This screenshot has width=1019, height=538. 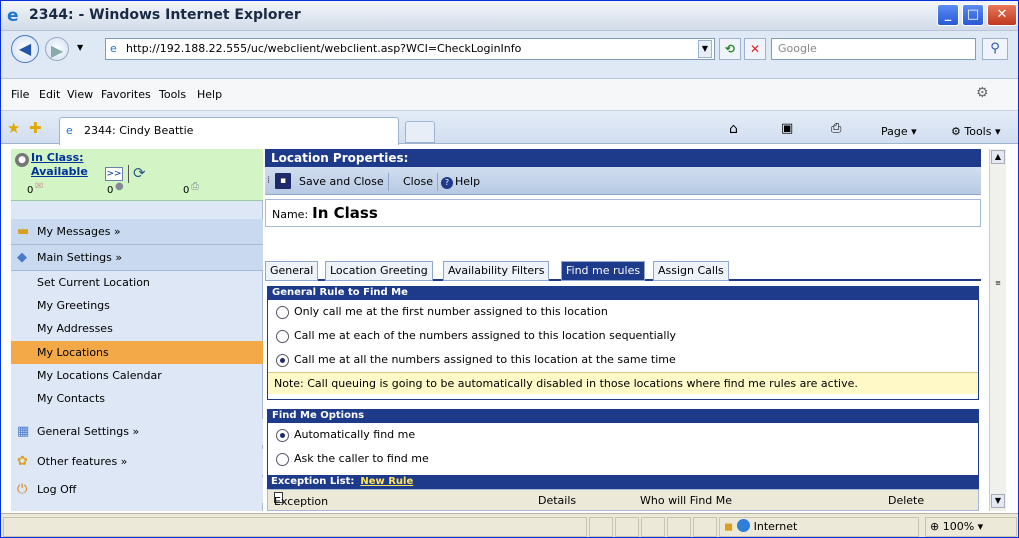 What do you see at coordinates (623, 416) in the screenshot?
I see `find-me-options-header: Find Me Options` at bounding box center [623, 416].